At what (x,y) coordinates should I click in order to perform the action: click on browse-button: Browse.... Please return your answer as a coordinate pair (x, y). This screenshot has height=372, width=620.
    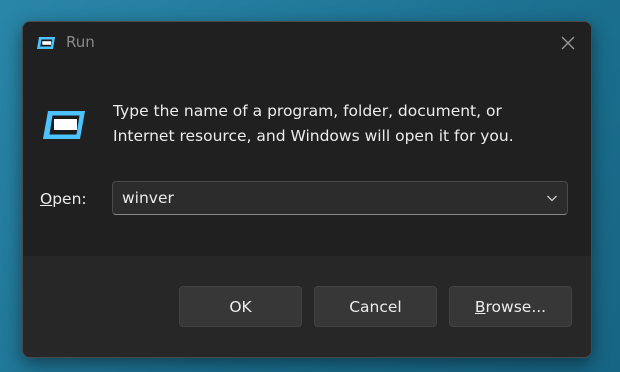
    Looking at the image, I should click on (510, 306).